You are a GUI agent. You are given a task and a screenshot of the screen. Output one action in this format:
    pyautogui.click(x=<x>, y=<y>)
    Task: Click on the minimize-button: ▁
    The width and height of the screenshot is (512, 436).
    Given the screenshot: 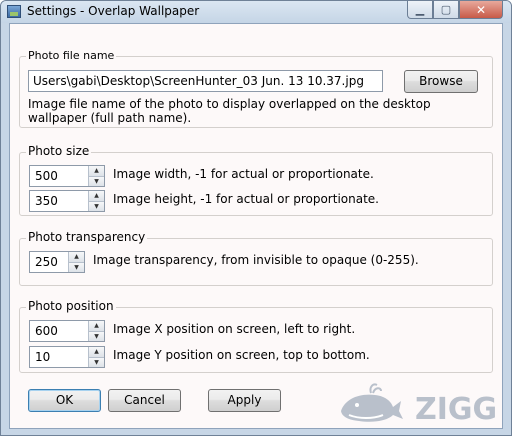 What is the action you would take?
    pyautogui.click(x=420, y=10)
    